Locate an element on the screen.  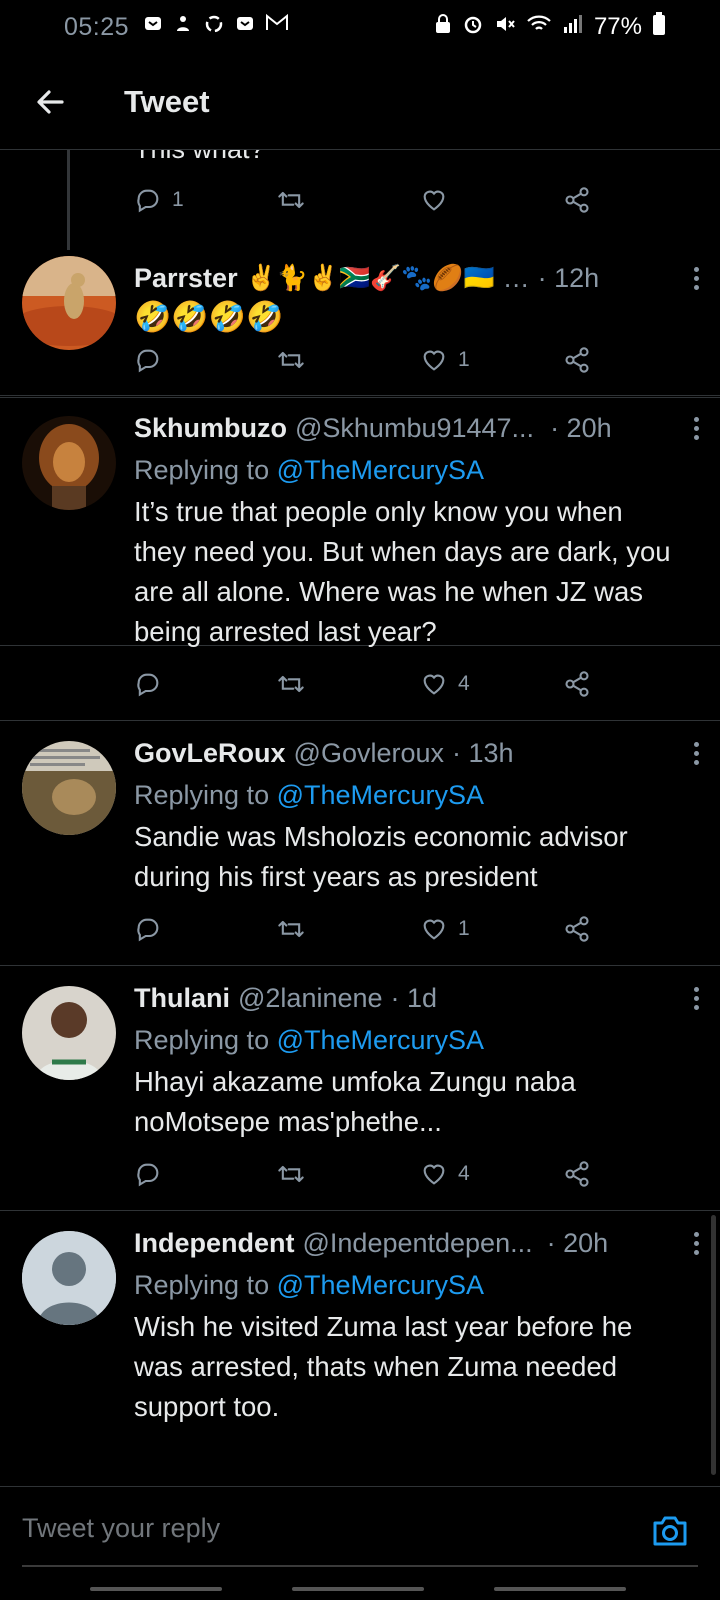
display-name: Parrster is located at coordinates (186, 278).